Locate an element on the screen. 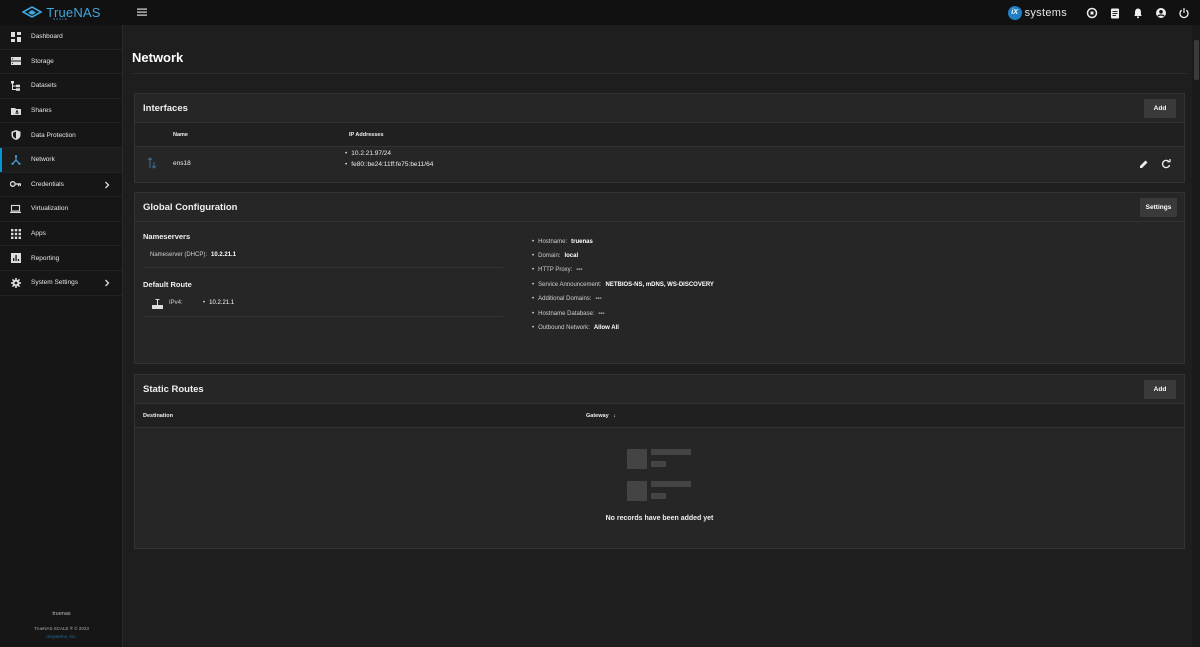  sidebar-item-label: Apps is located at coordinates (38, 234).